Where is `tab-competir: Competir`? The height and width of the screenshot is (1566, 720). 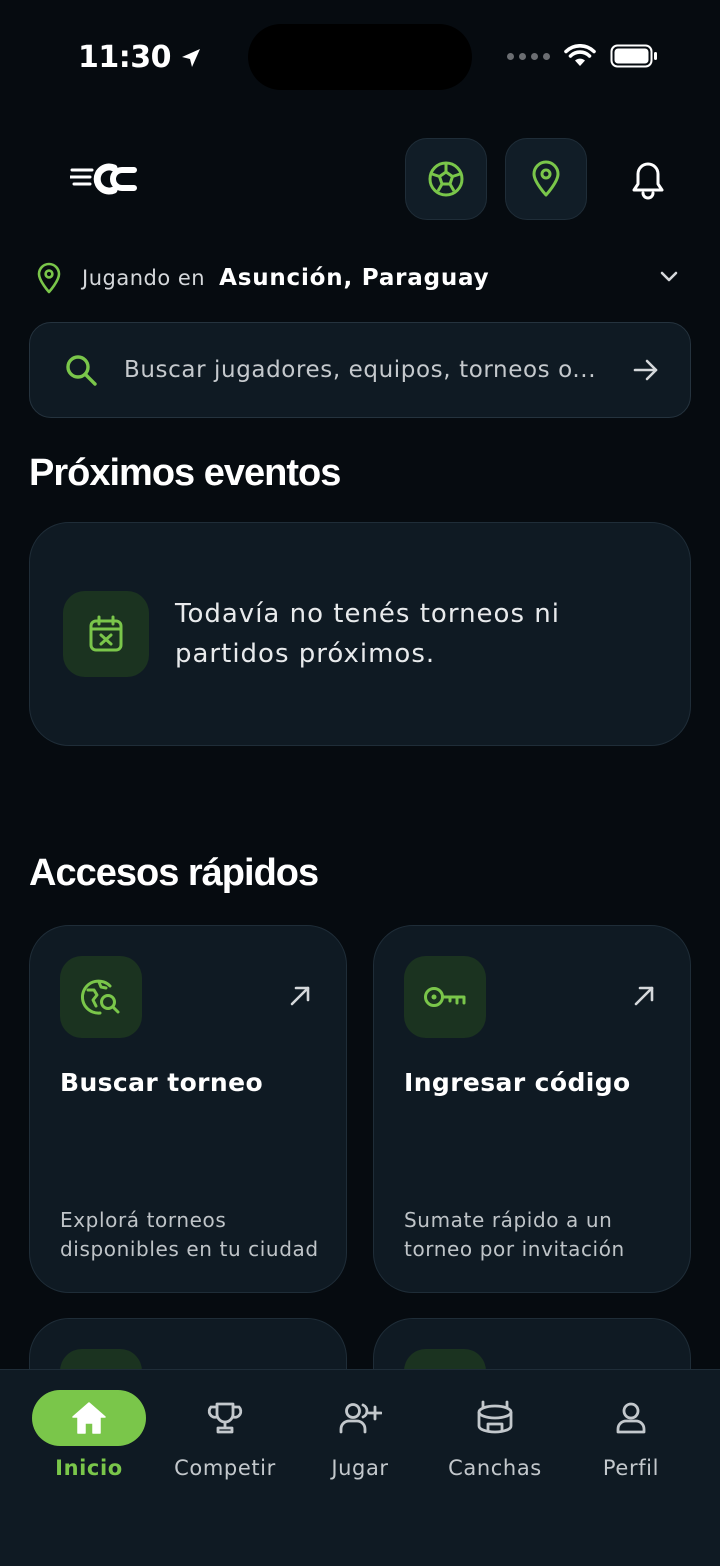
tab-competir: Competir is located at coordinates (225, 1435).